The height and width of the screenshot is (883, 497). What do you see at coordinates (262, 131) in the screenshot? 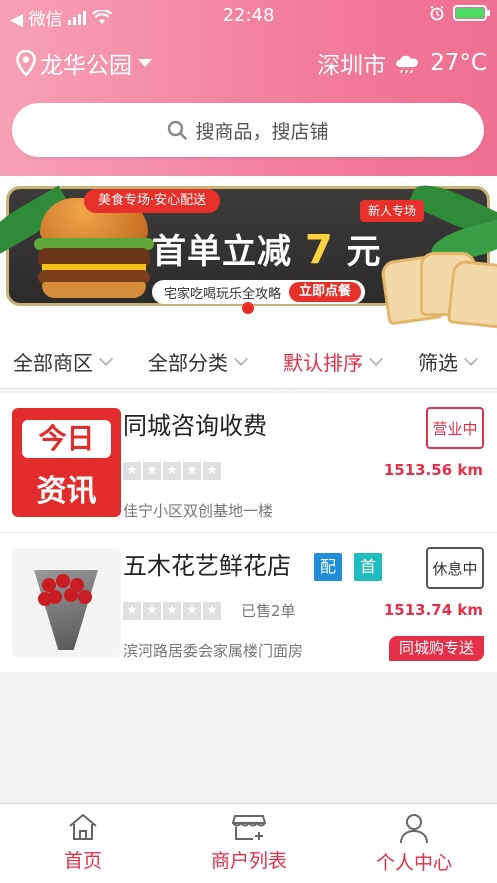
I see `search-placeholder: 搜商品，搜店铺` at bounding box center [262, 131].